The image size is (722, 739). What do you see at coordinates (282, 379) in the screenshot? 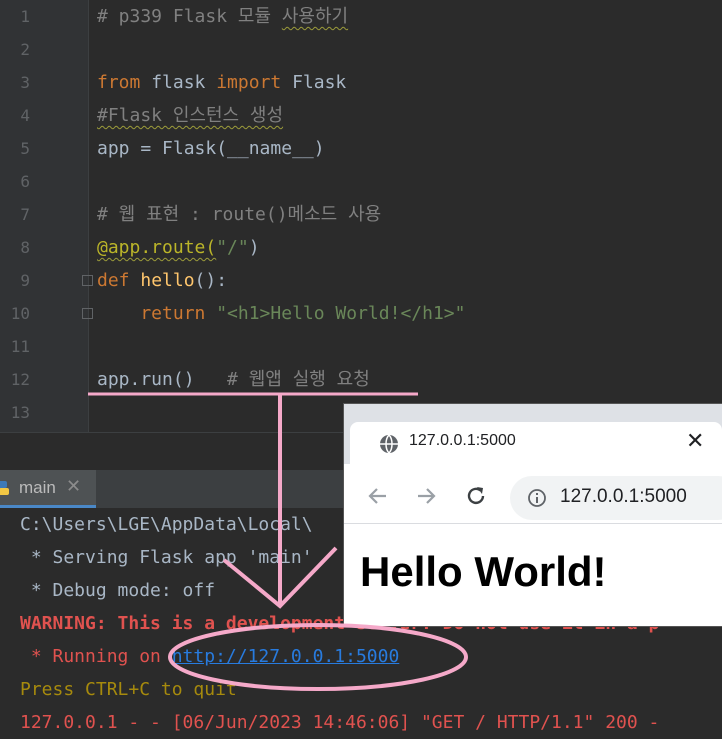
I see `comment-text: # 웹앱 실행 요청` at bounding box center [282, 379].